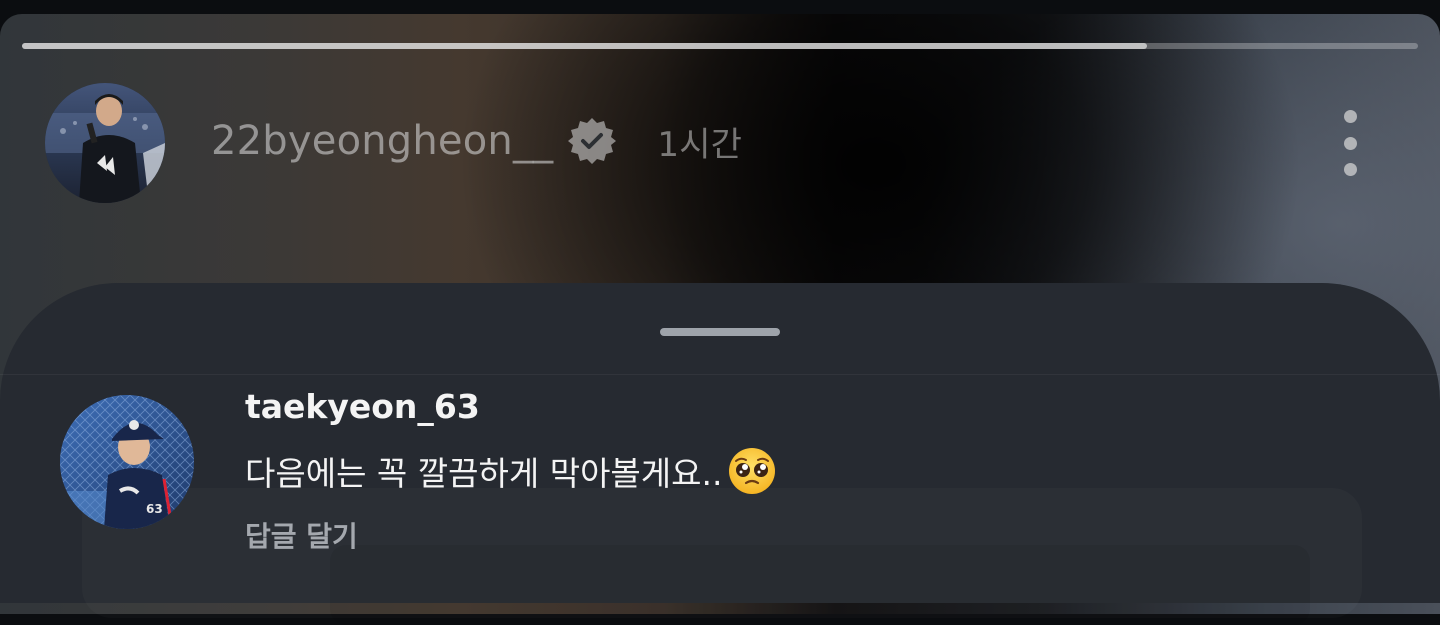 The width and height of the screenshot is (1440, 625). I want to click on commenter-avatar: 63, so click(127, 462).